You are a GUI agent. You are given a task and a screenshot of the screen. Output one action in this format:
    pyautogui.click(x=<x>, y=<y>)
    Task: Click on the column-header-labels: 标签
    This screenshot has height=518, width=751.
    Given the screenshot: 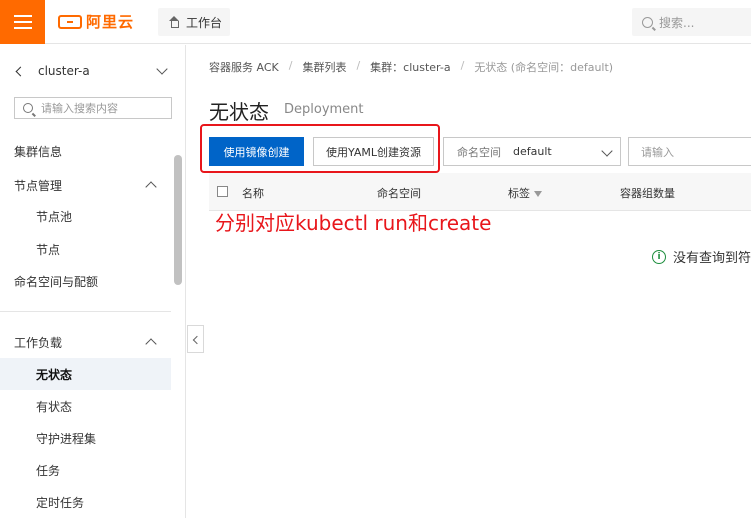 What is the action you would take?
    pyautogui.click(x=525, y=193)
    